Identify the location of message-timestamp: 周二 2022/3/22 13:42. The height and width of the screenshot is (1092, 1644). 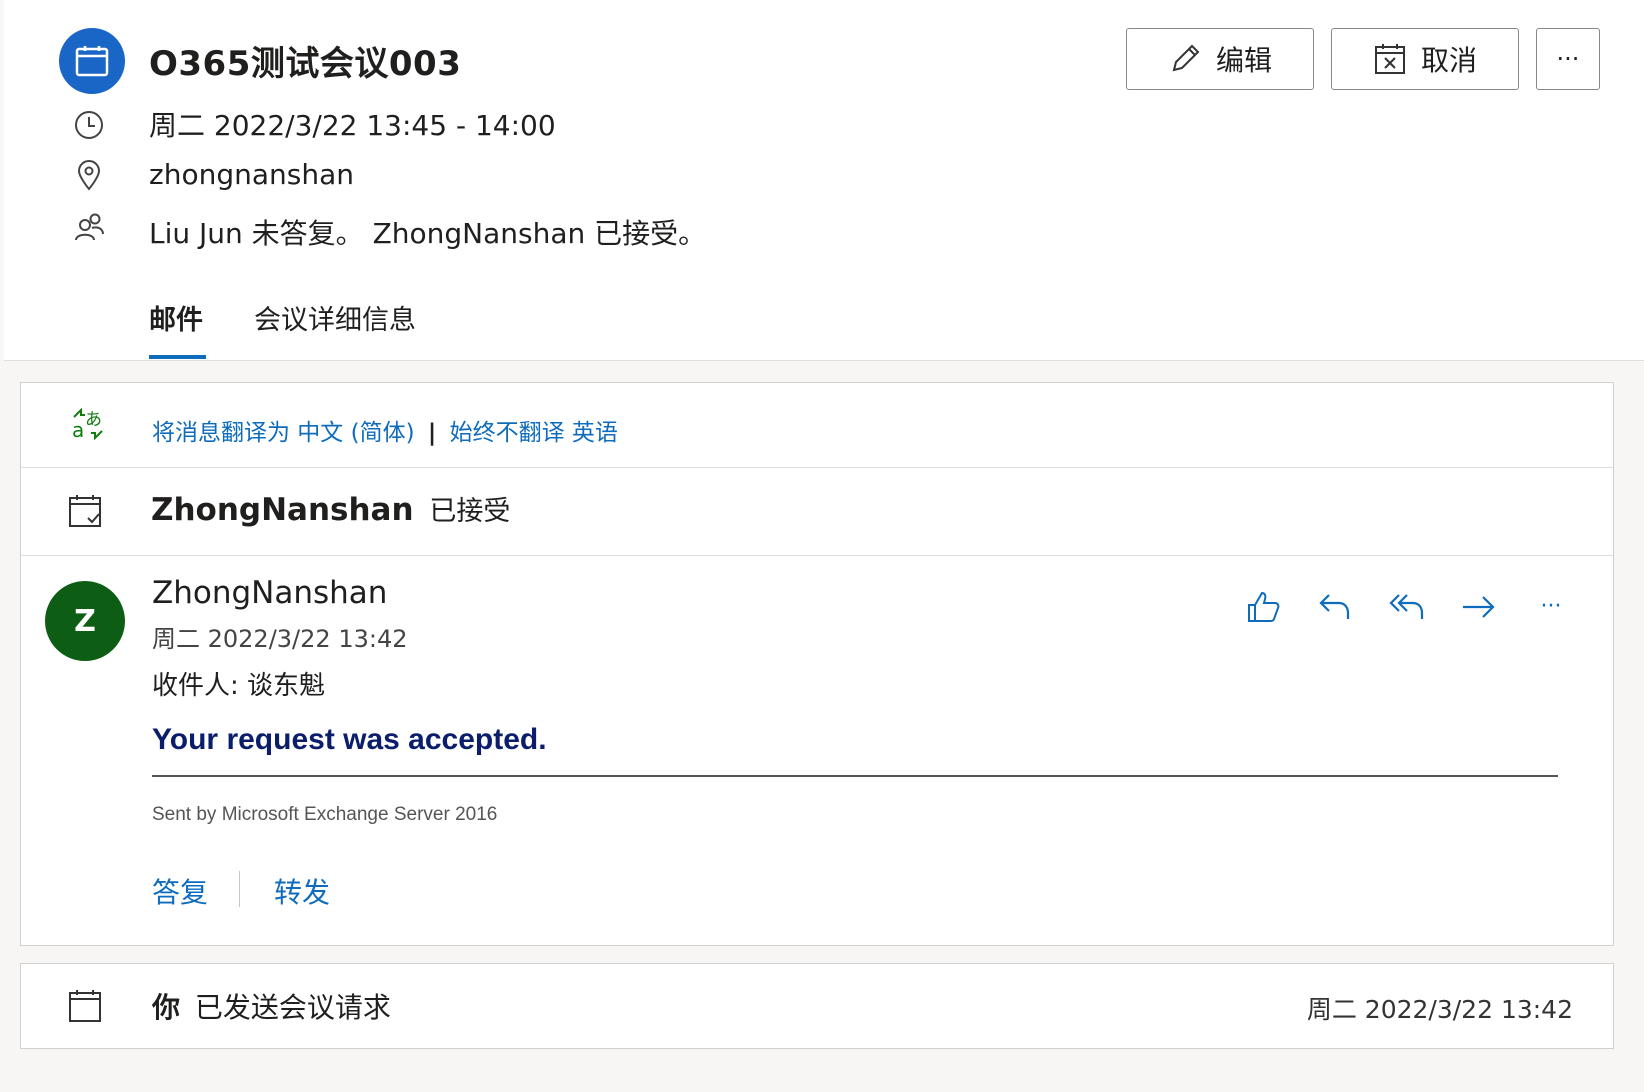
(280, 639).